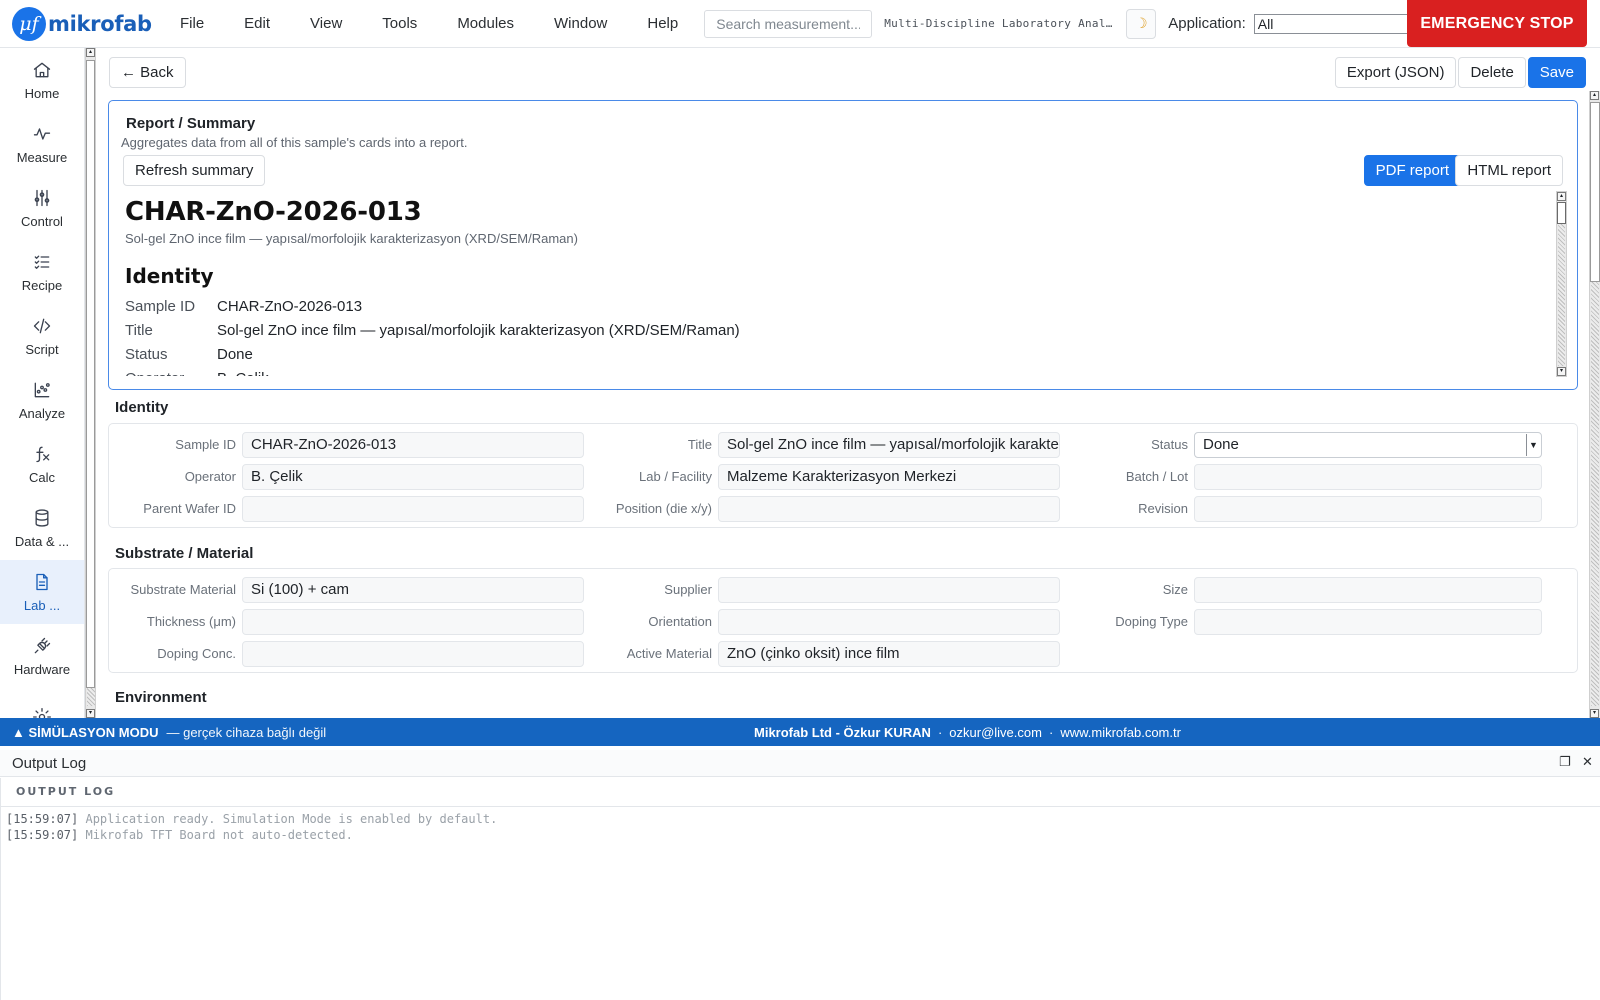 Image resolution: width=1600 pixels, height=1000 pixels. What do you see at coordinates (688, 589) in the screenshot?
I see `supplier-label: Supplier` at bounding box center [688, 589].